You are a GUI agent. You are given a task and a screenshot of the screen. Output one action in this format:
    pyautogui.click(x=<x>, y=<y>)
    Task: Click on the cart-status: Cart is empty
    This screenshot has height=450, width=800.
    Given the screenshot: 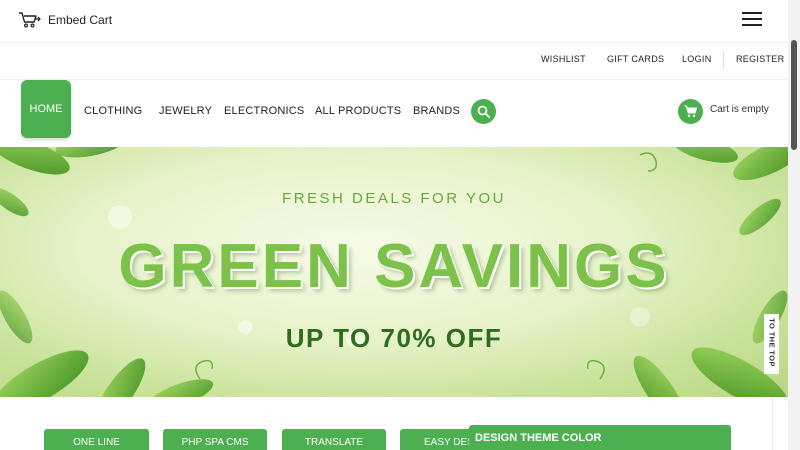 What is the action you would take?
    pyautogui.click(x=739, y=109)
    